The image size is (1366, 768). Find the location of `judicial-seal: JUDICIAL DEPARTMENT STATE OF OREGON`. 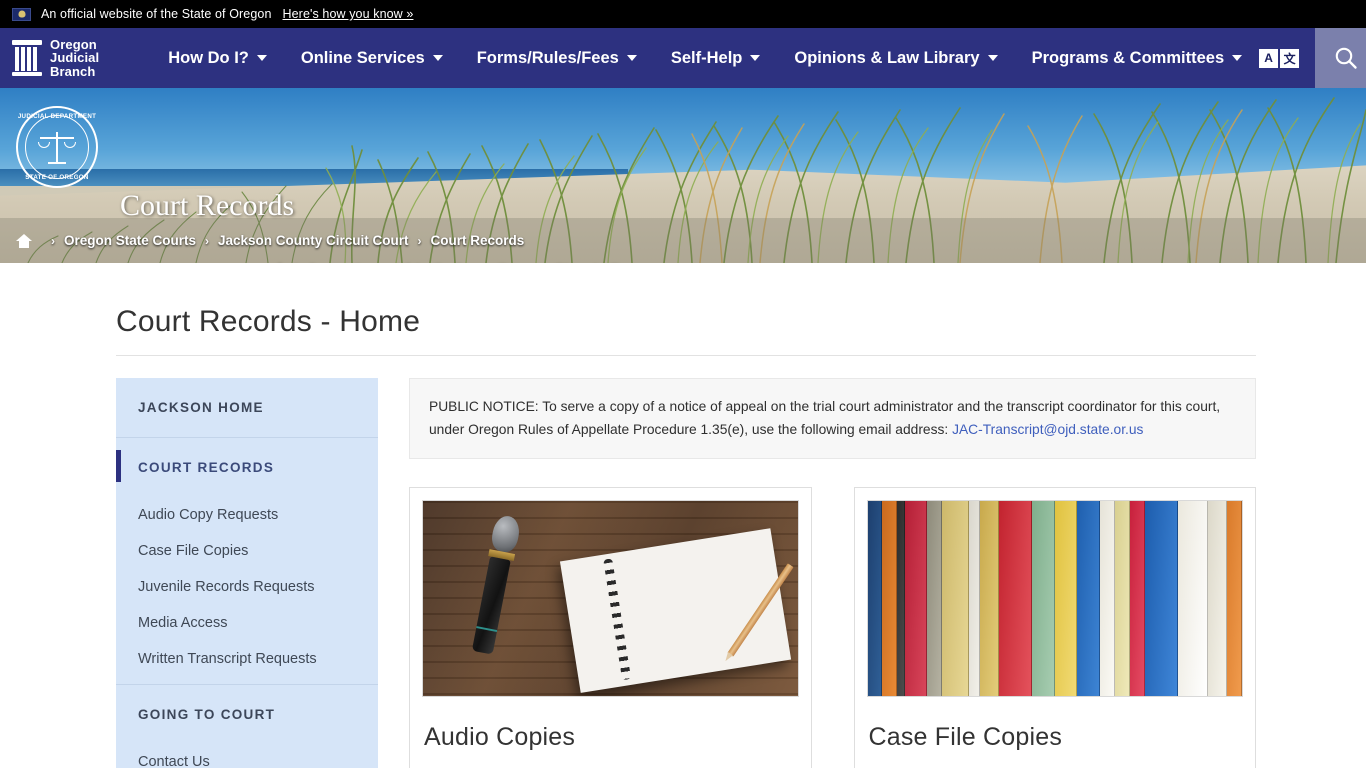

judicial-seal: JUDICIAL DEPARTMENT STATE OF OREGON is located at coordinates (57, 147).